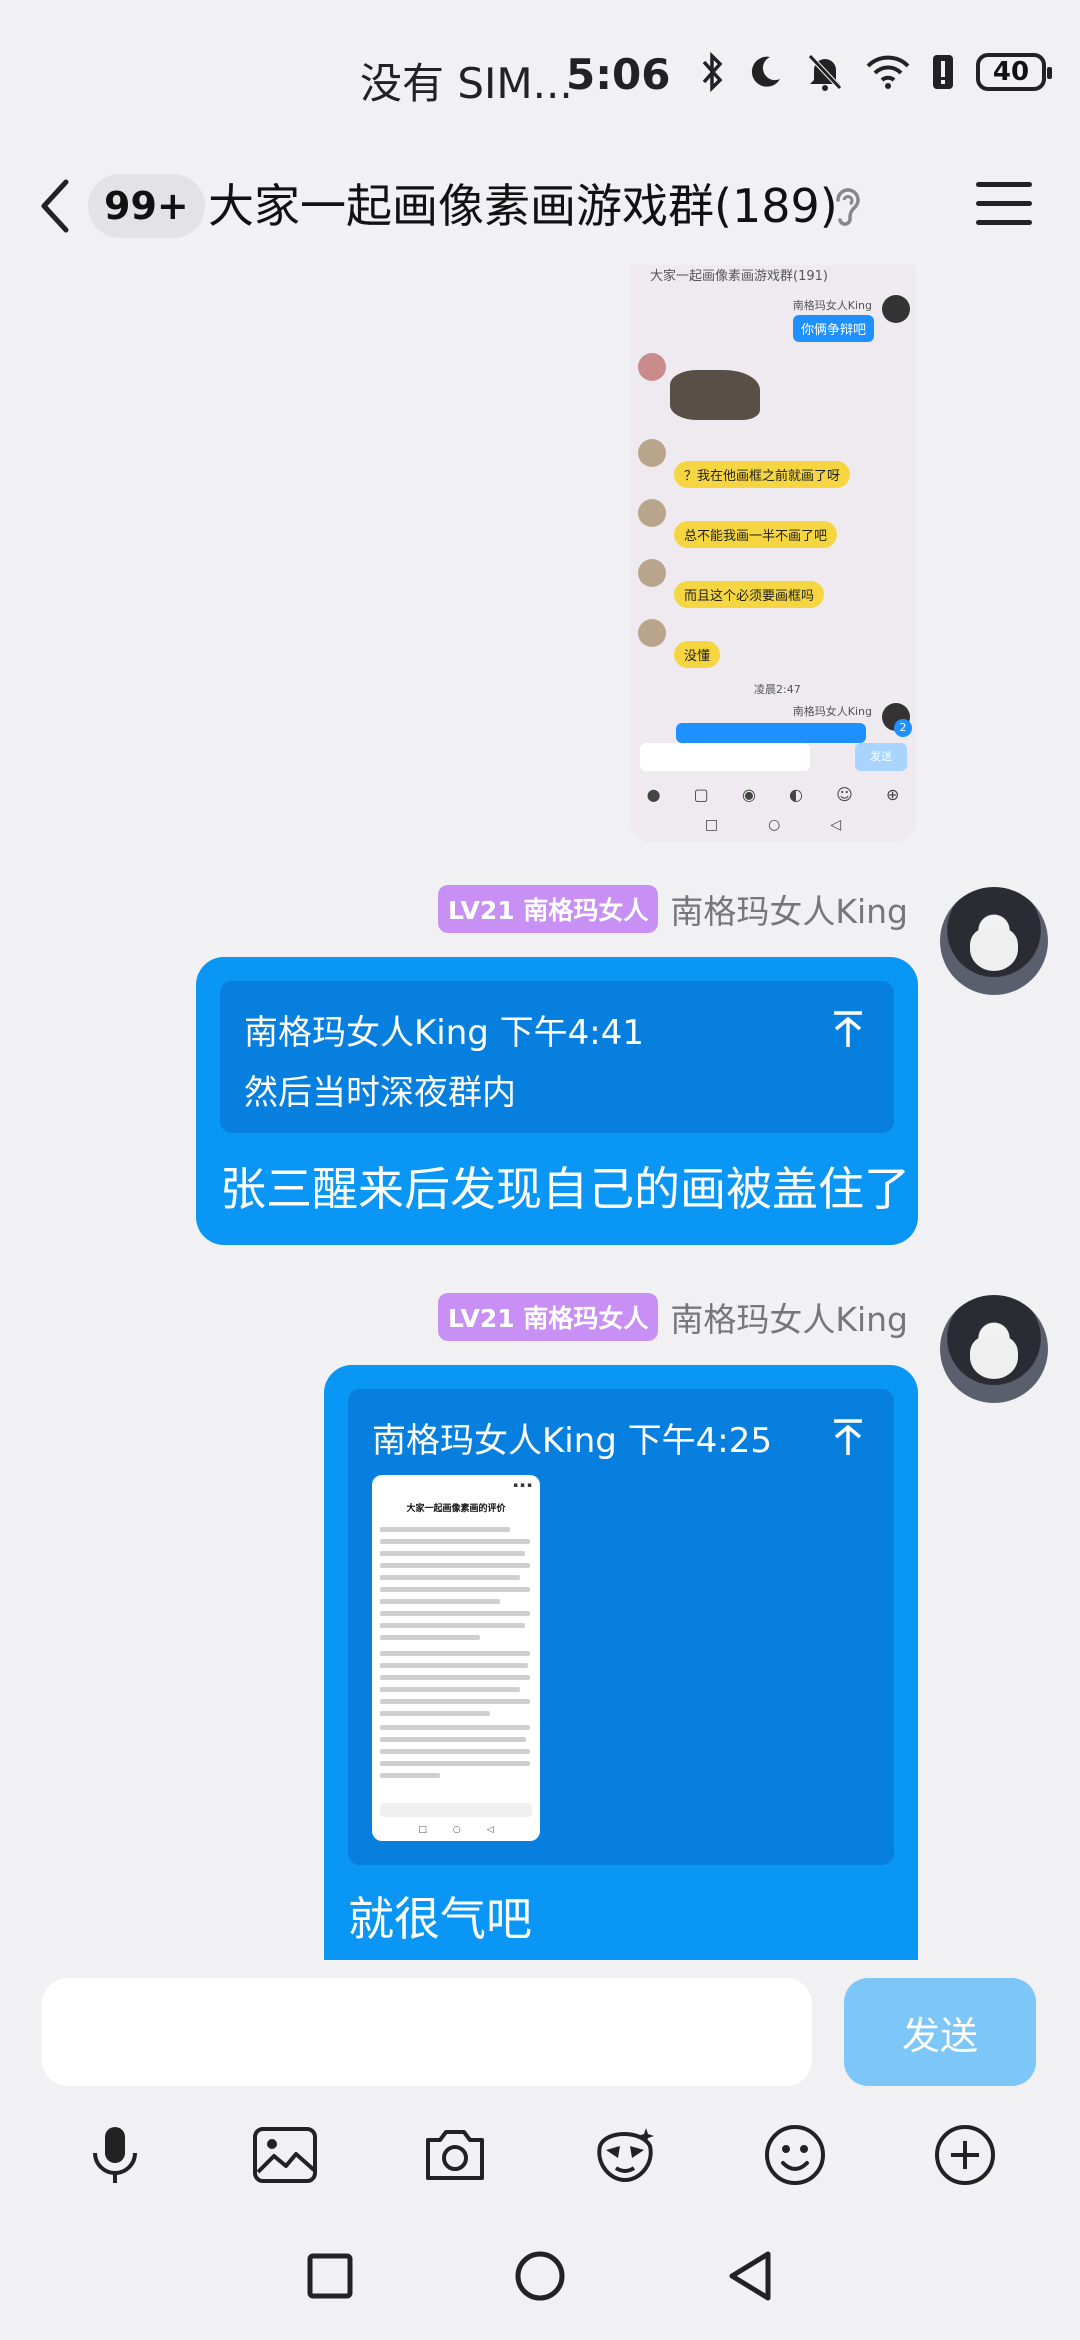 The height and width of the screenshot is (2340, 1080). What do you see at coordinates (330, 2278) in the screenshot?
I see `recent-apps-icon` at bounding box center [330, 2278].